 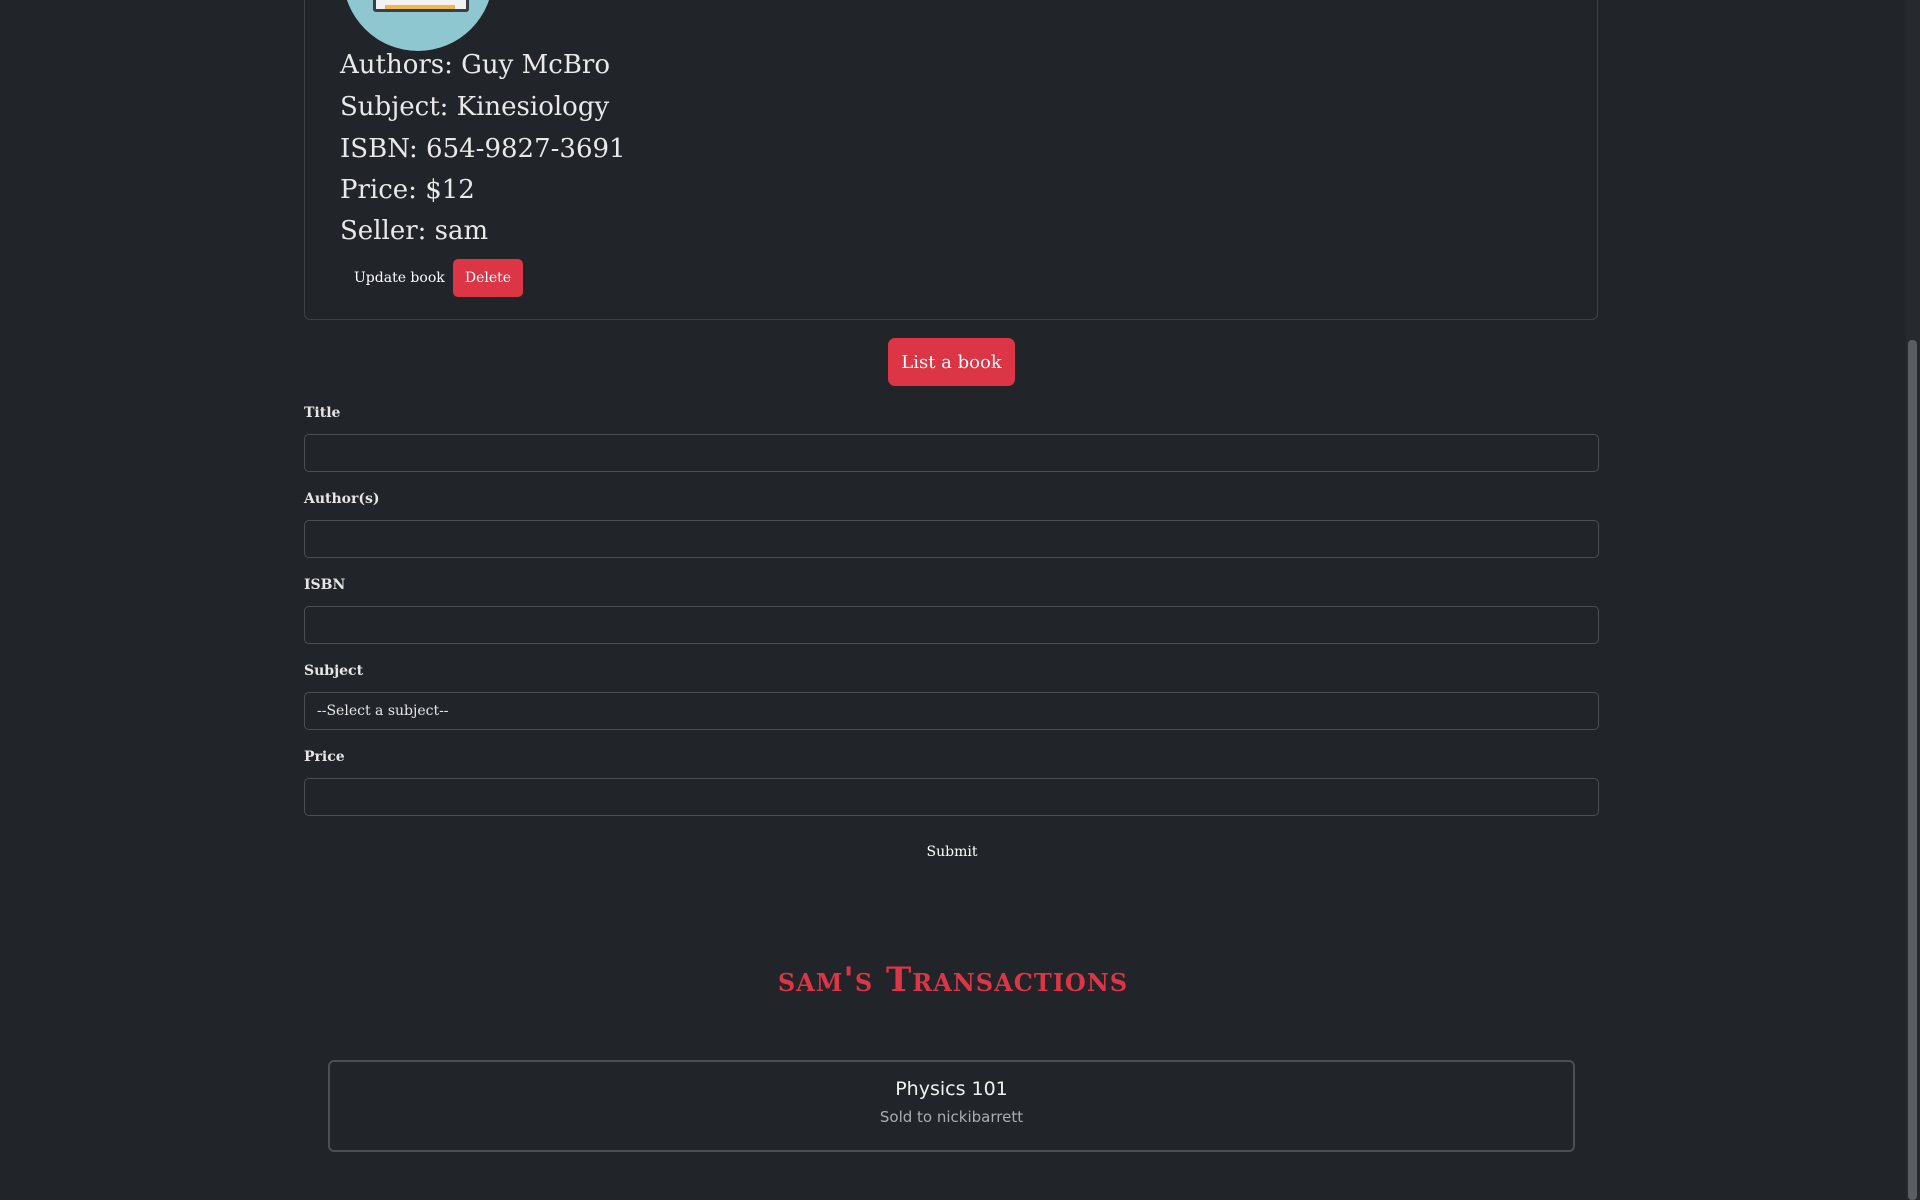 I want to click on list-a-book-button: List a book, so click(x=951, y=362).